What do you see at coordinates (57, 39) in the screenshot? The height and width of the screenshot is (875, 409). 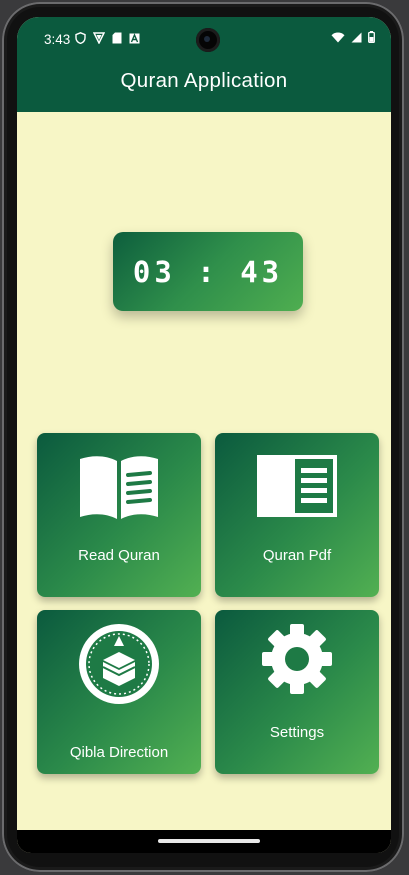 I see `status-time: 3:43` at bounding box center [57, 39].